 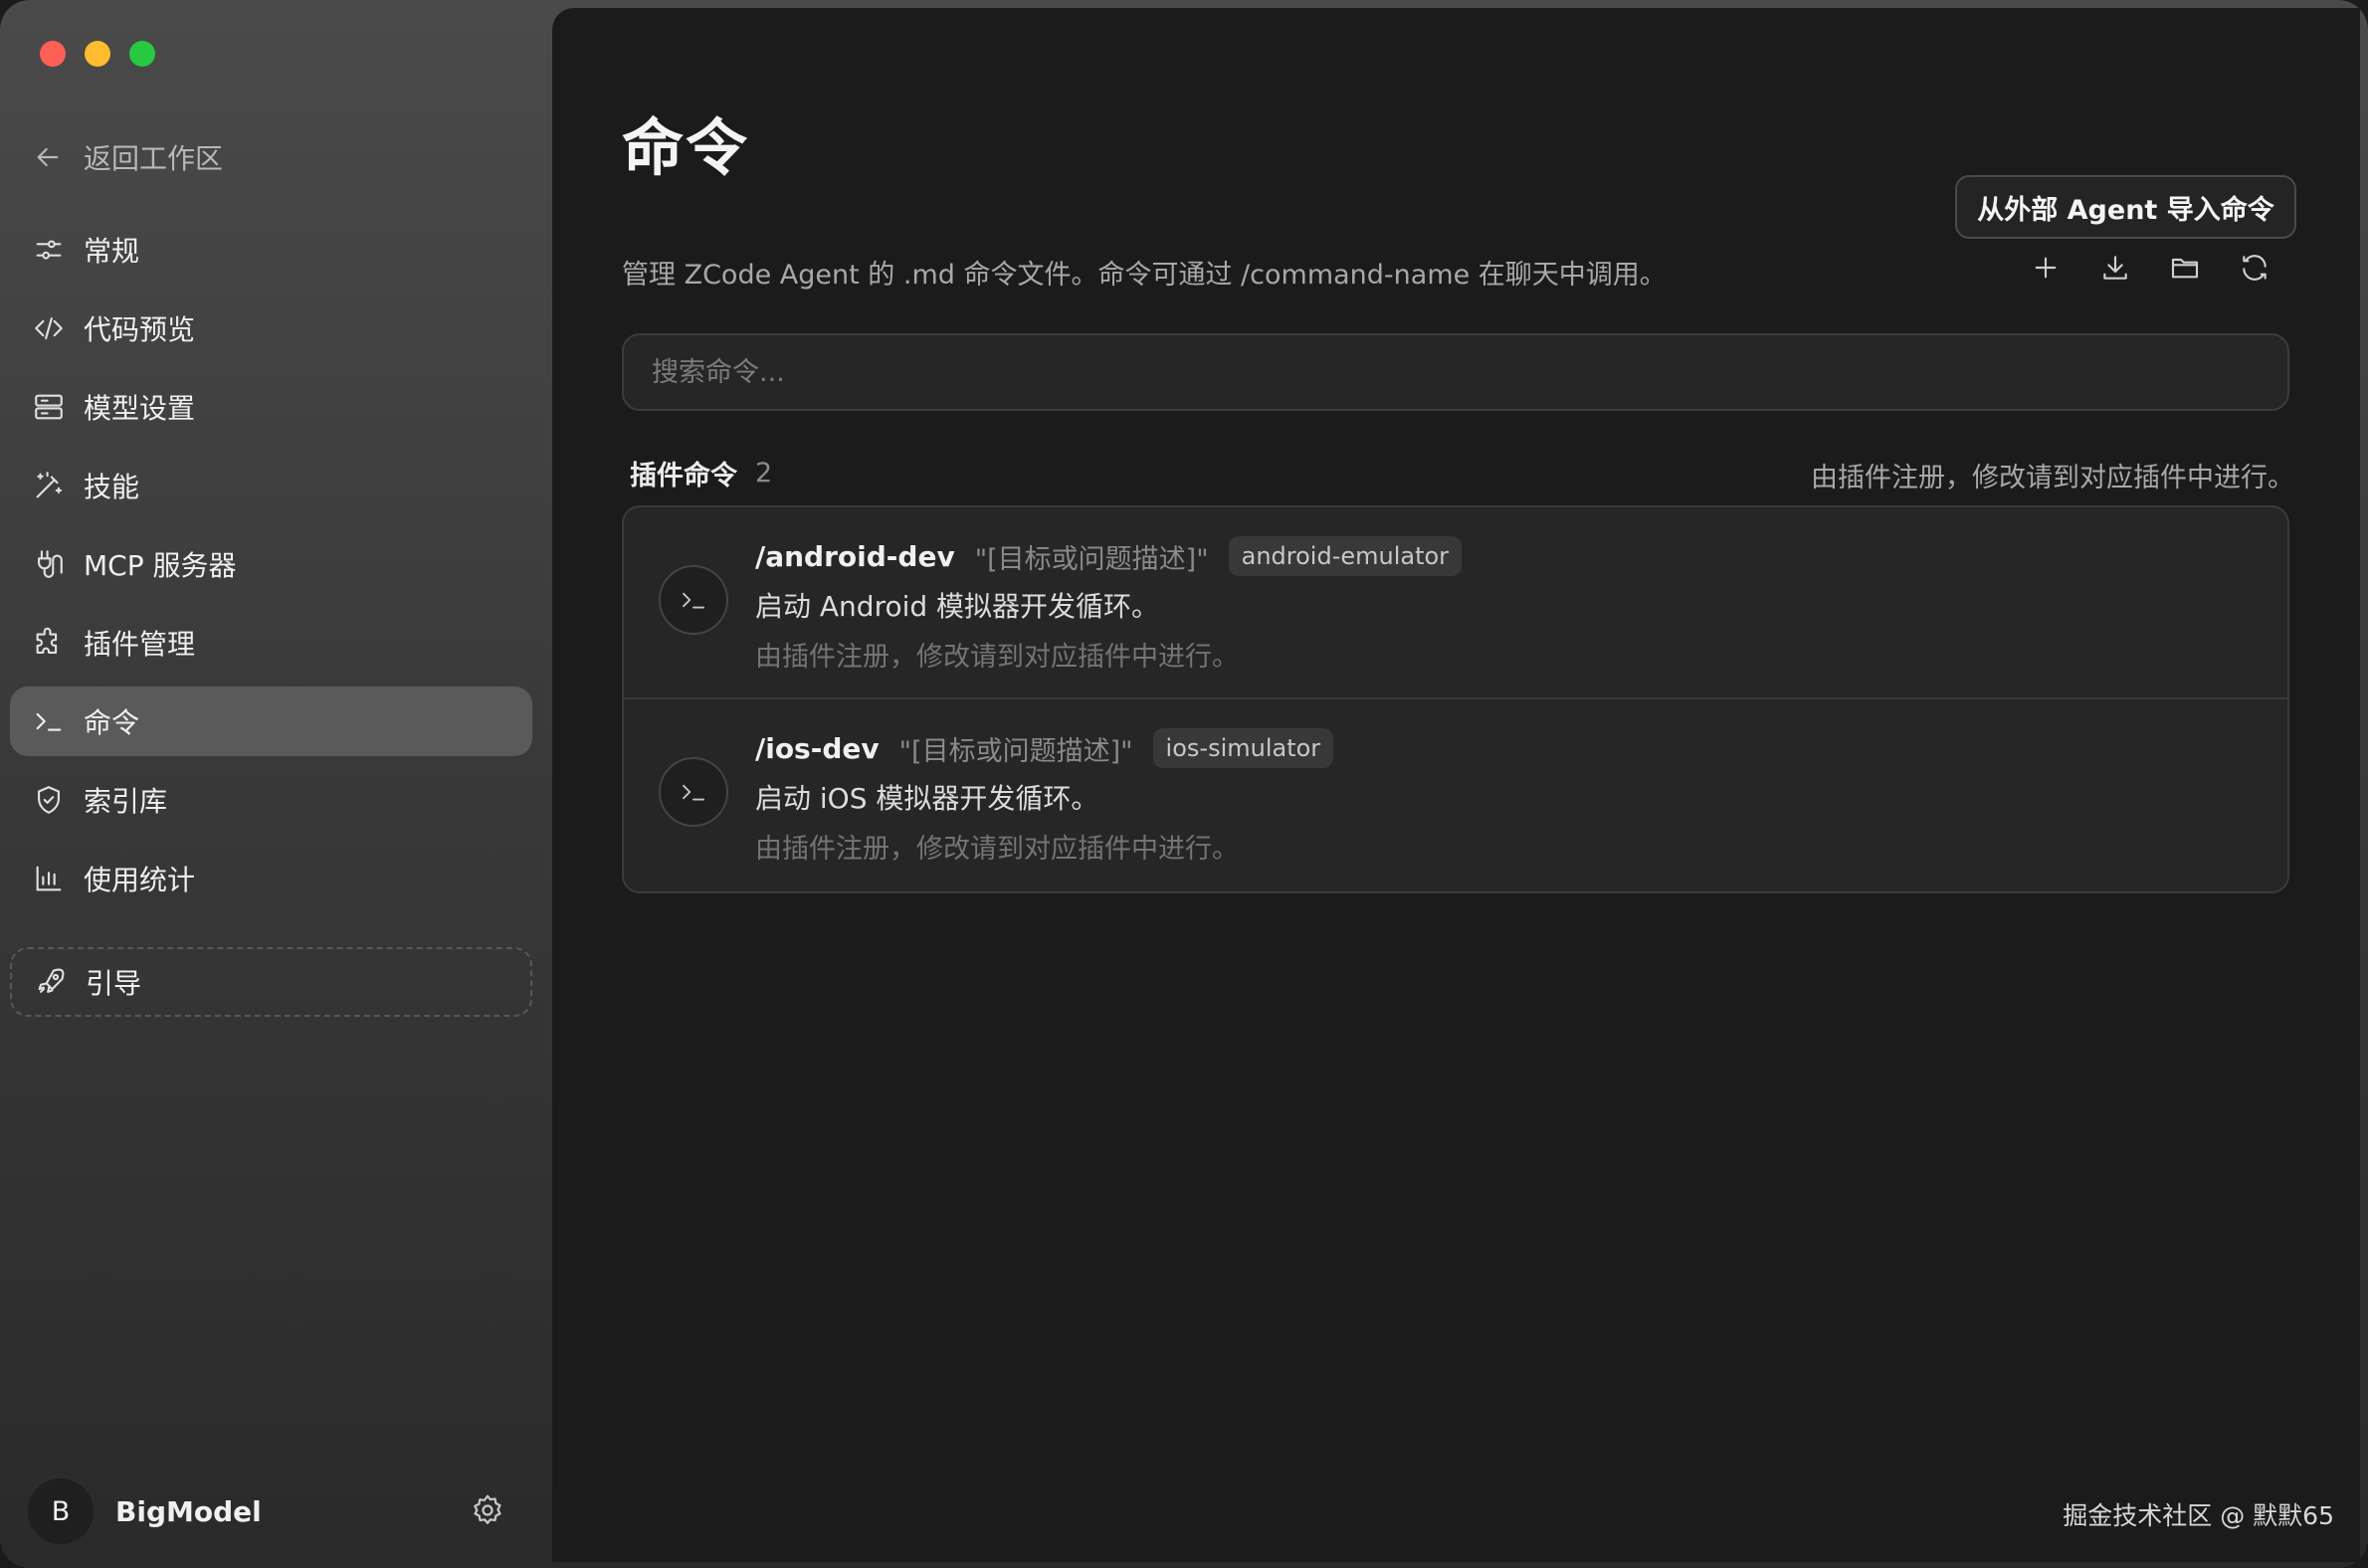 I want to click on command-name: /ios-dev, so click(x=817, y=748).